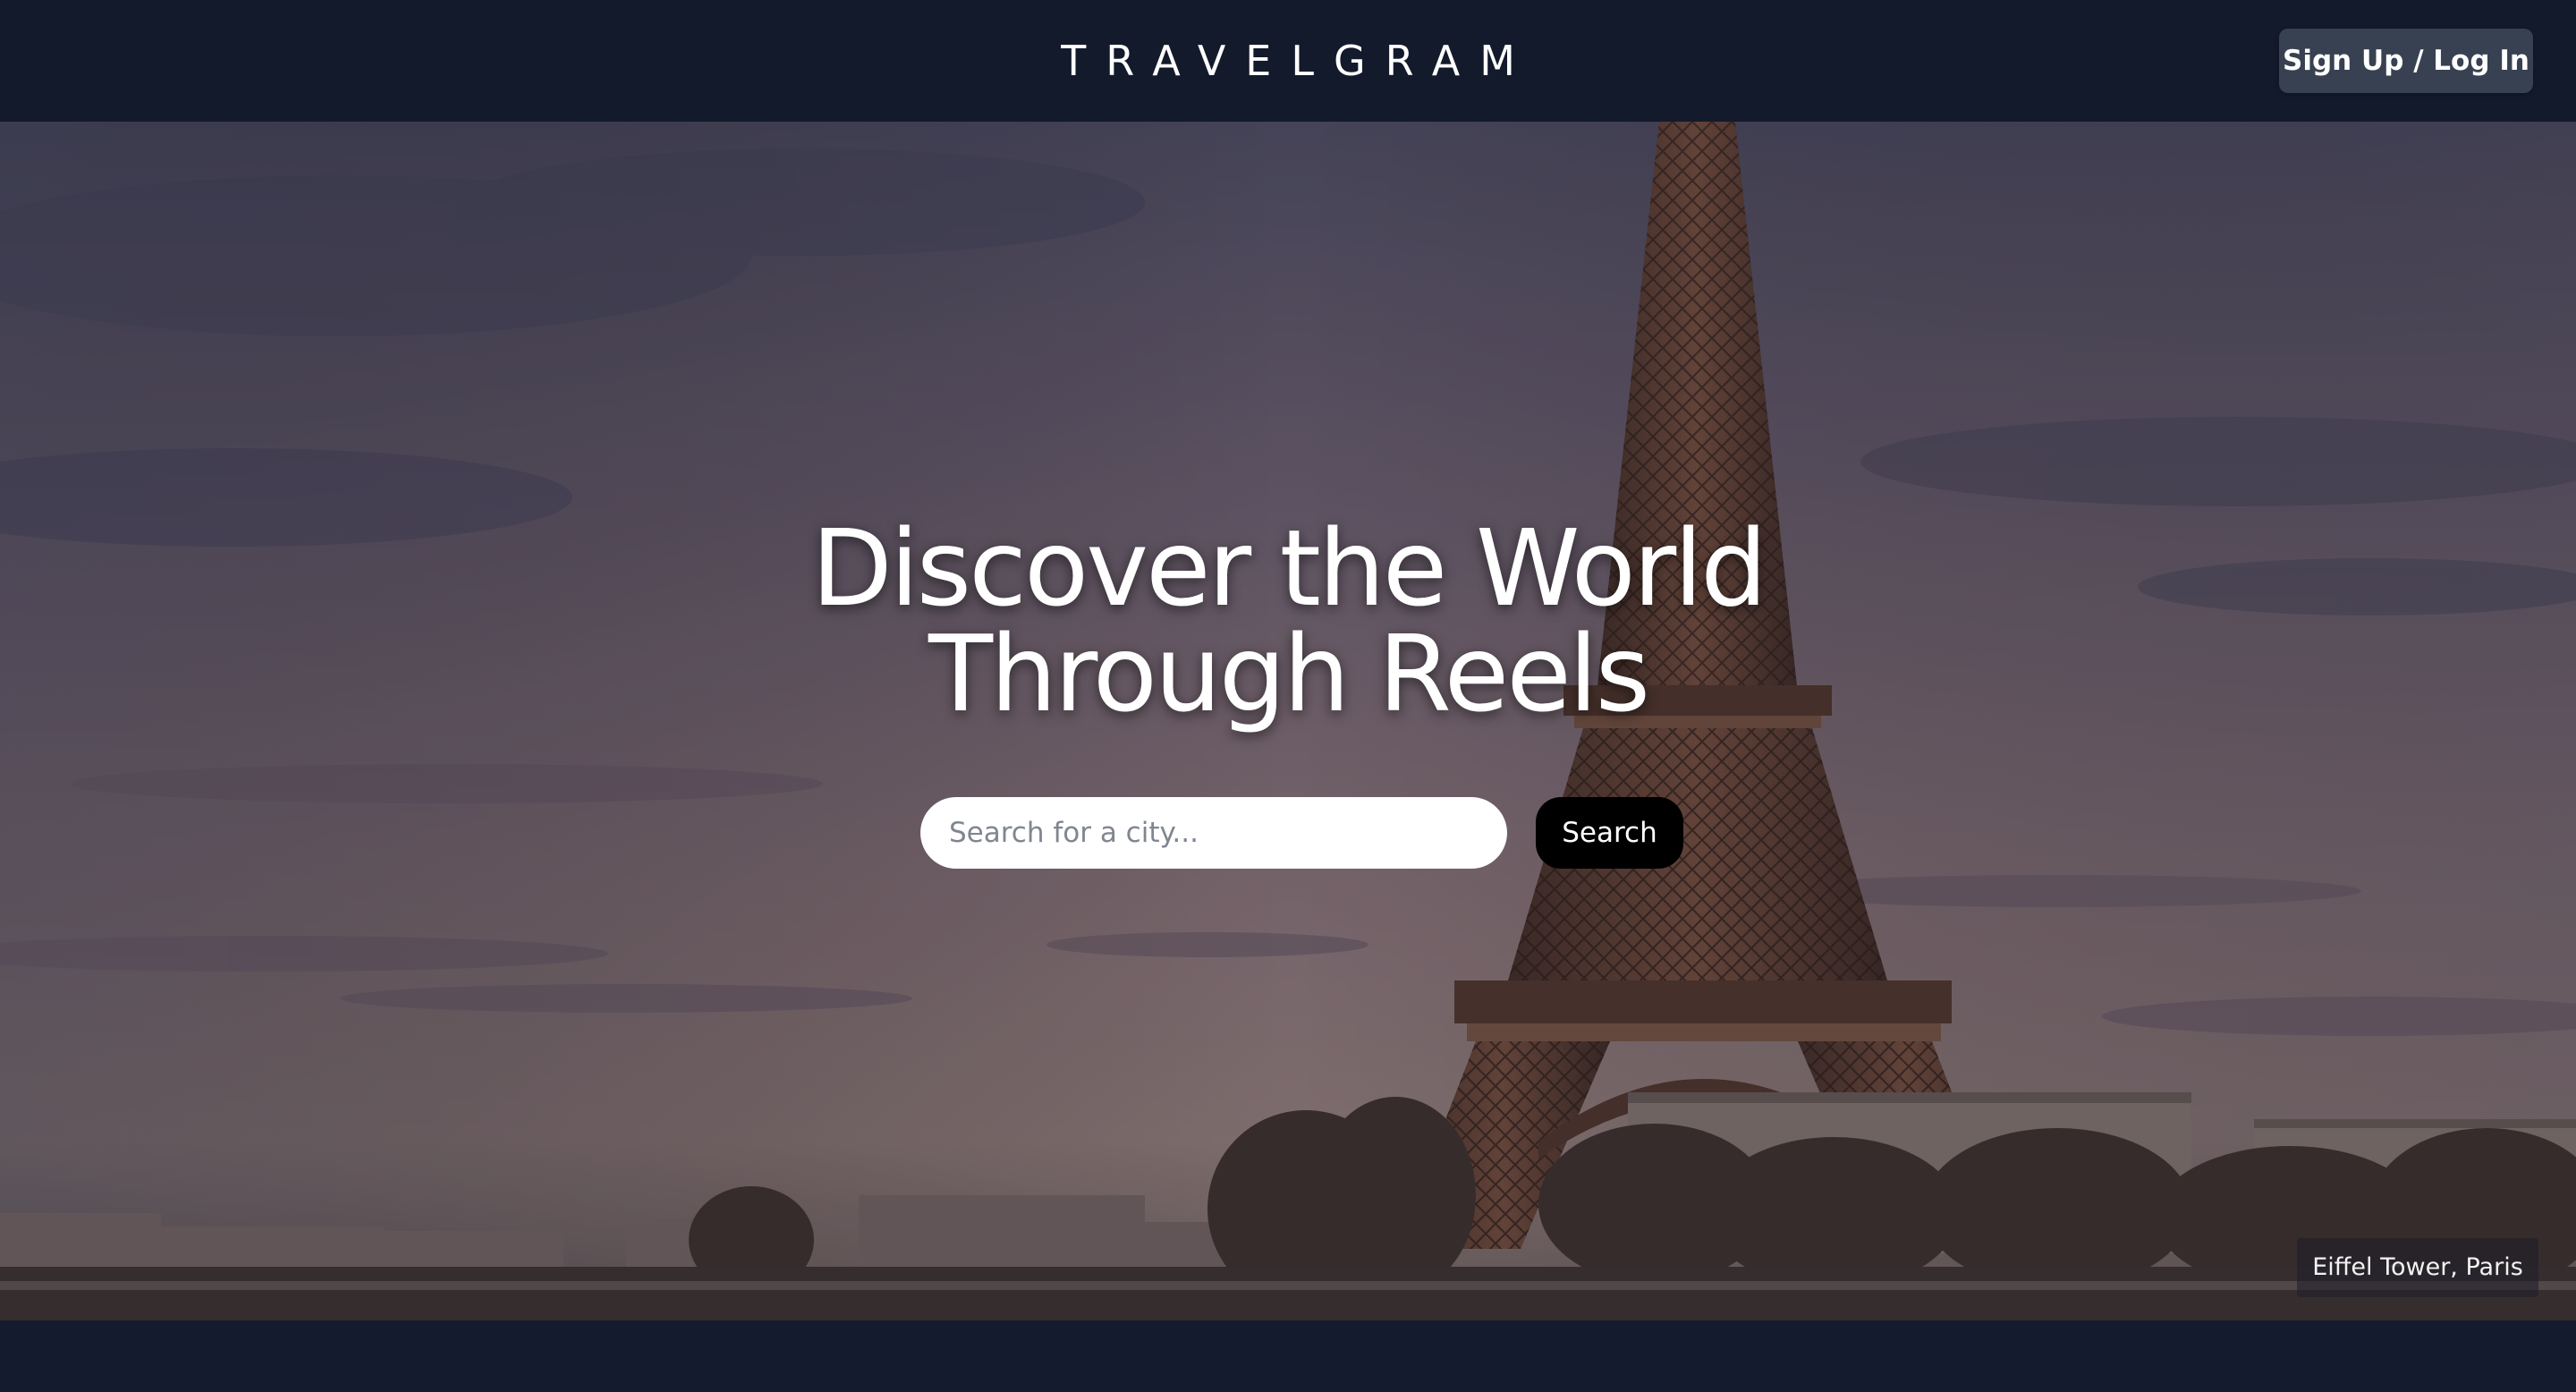  I want to click on city-search-input, so click(1213, 833).